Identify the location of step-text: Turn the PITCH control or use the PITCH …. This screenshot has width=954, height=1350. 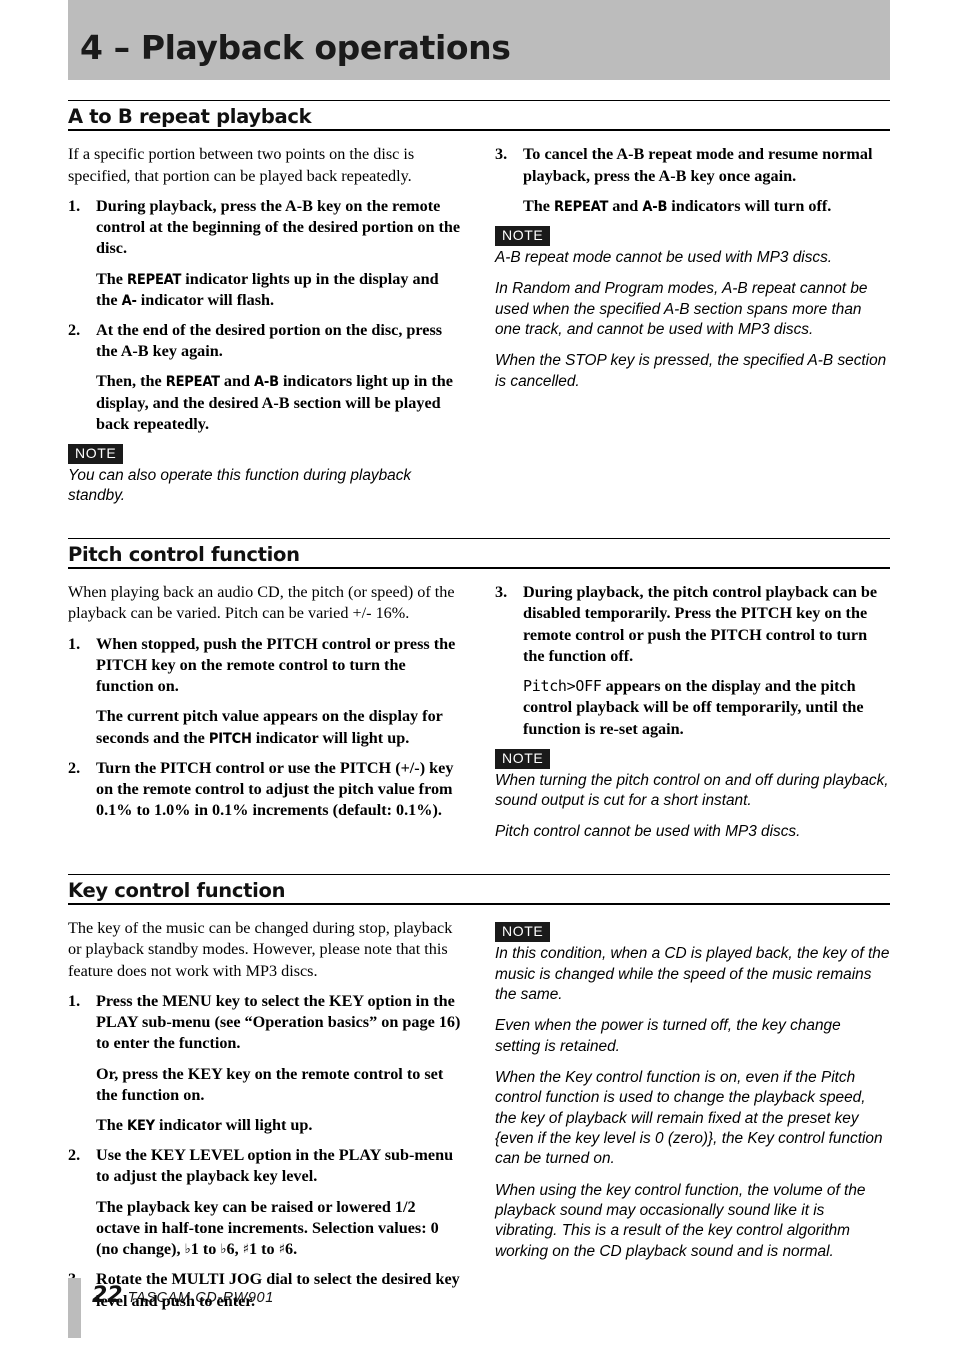
(275, 789).